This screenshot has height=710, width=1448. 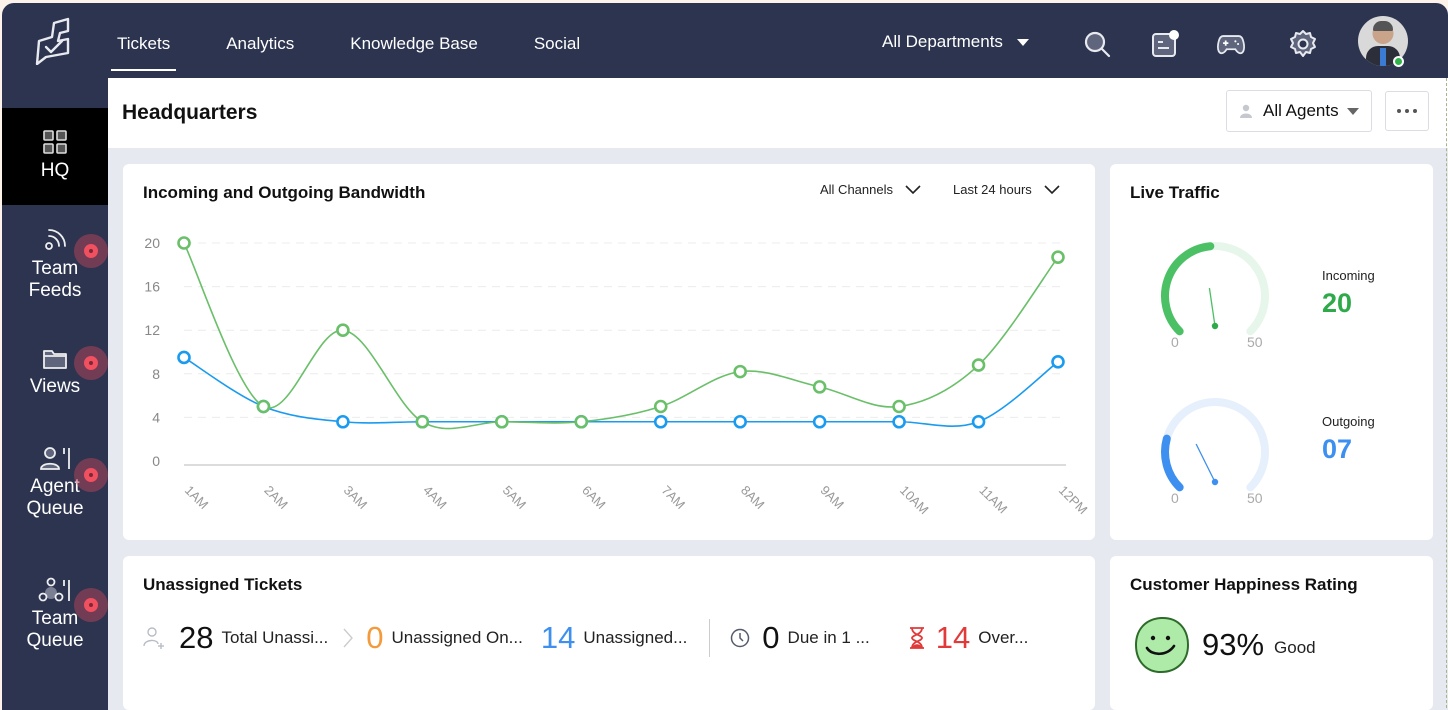 What do you see at coordinates (710, 638) in the screenshot?
I see `divider` at bounding box center [710, 638].